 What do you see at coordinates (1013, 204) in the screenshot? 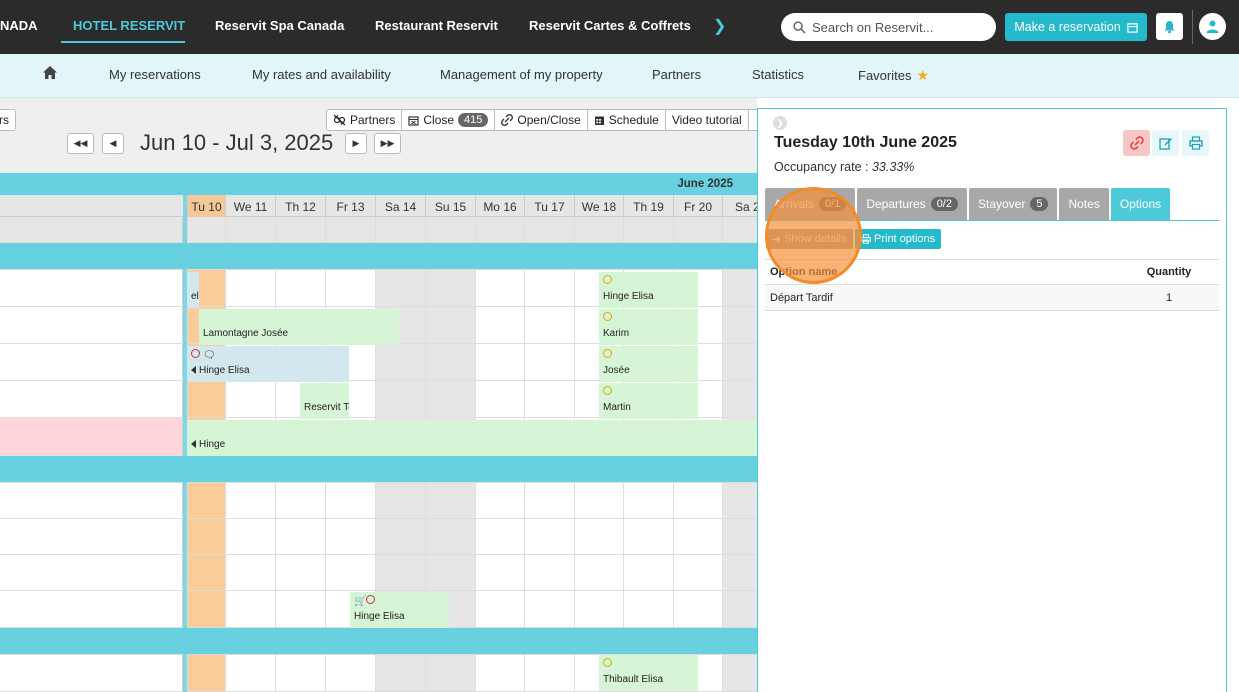
I see `tab-stayover: Stayover 5` at bounding box center [1013, 204].